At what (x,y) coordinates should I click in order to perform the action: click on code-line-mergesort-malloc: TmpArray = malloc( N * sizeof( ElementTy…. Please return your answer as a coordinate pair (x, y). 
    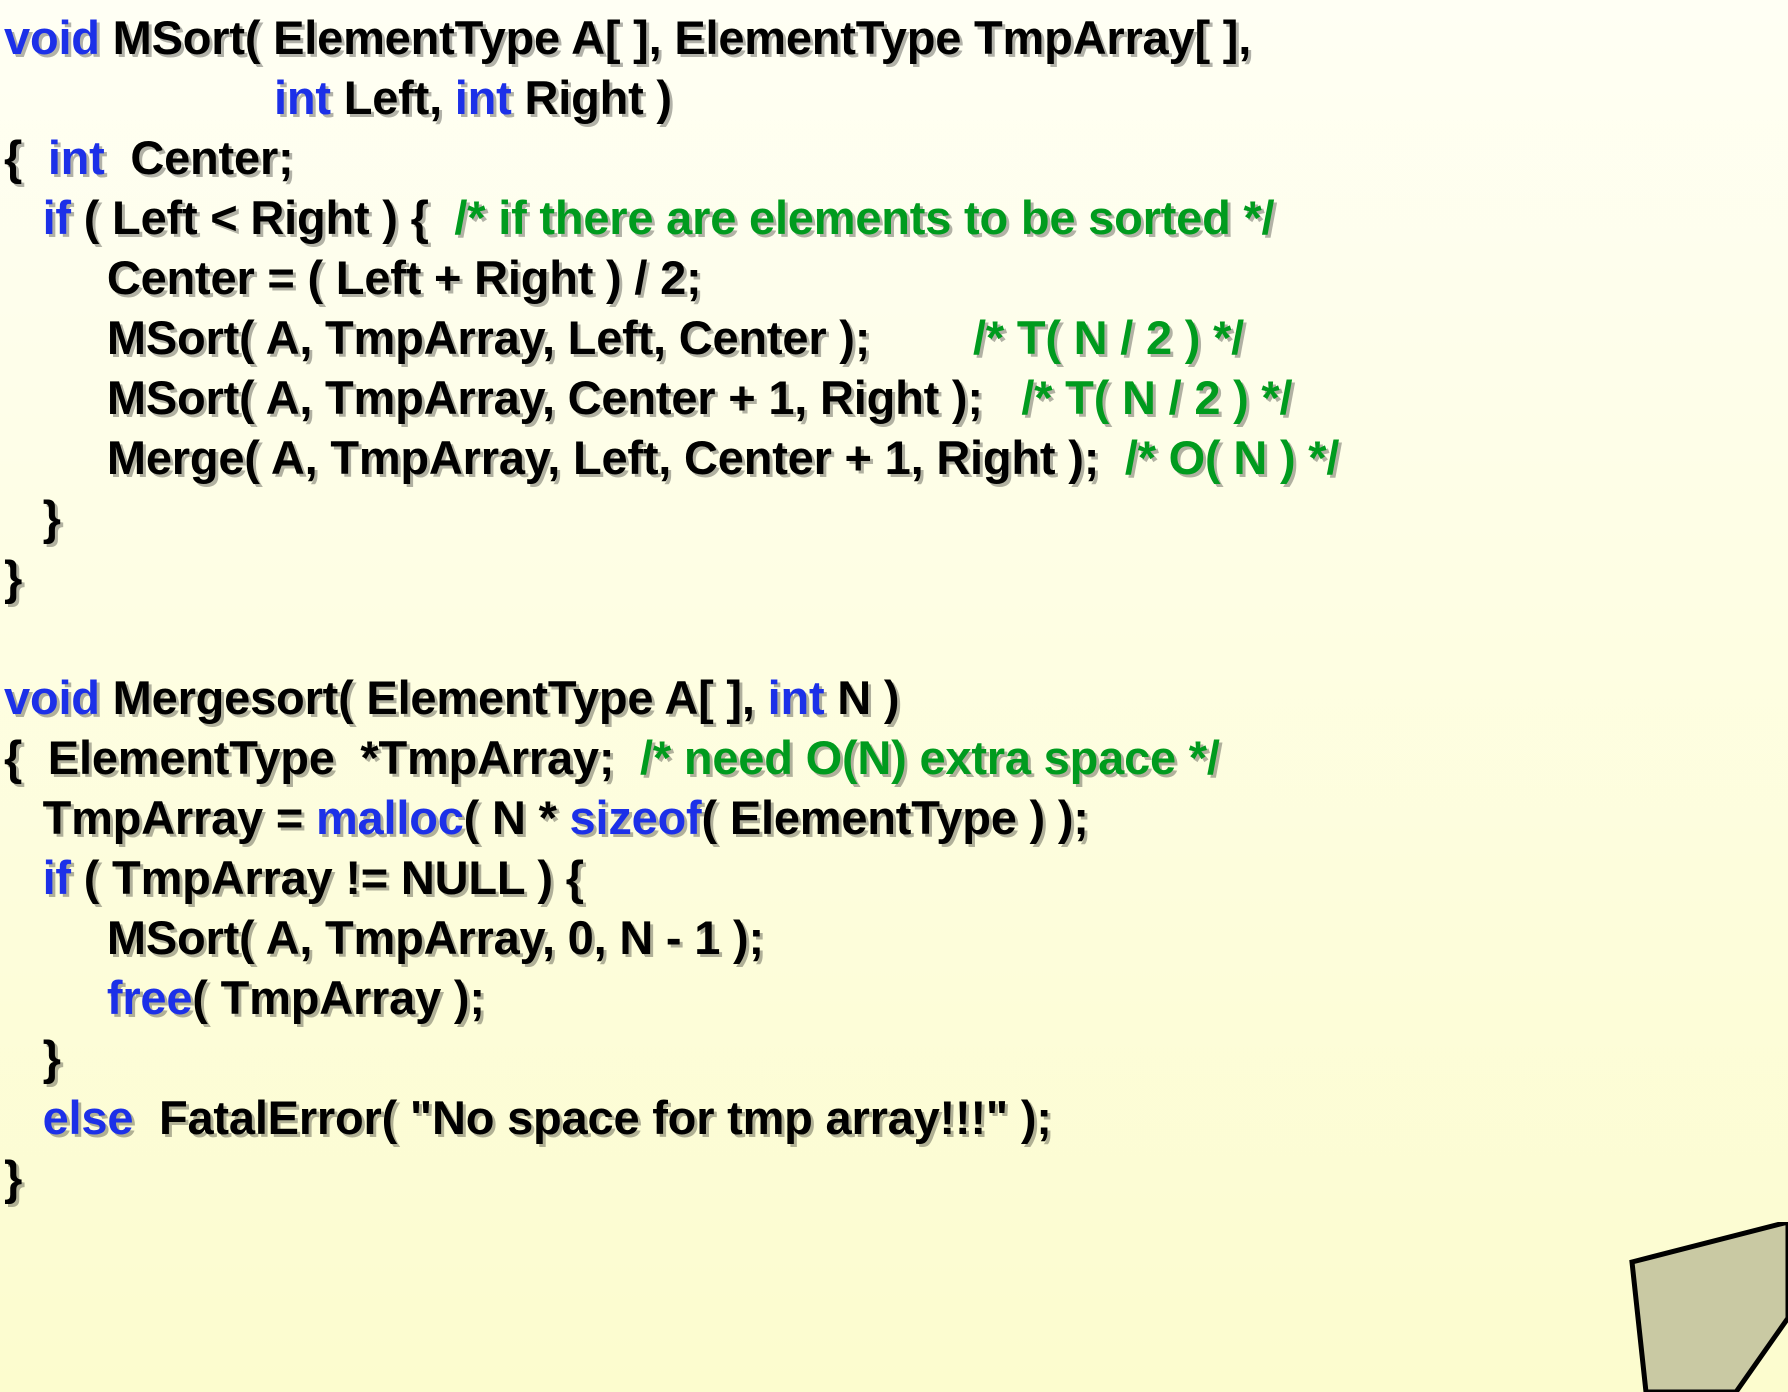
    Looking at the image, I should click on (894, 818).